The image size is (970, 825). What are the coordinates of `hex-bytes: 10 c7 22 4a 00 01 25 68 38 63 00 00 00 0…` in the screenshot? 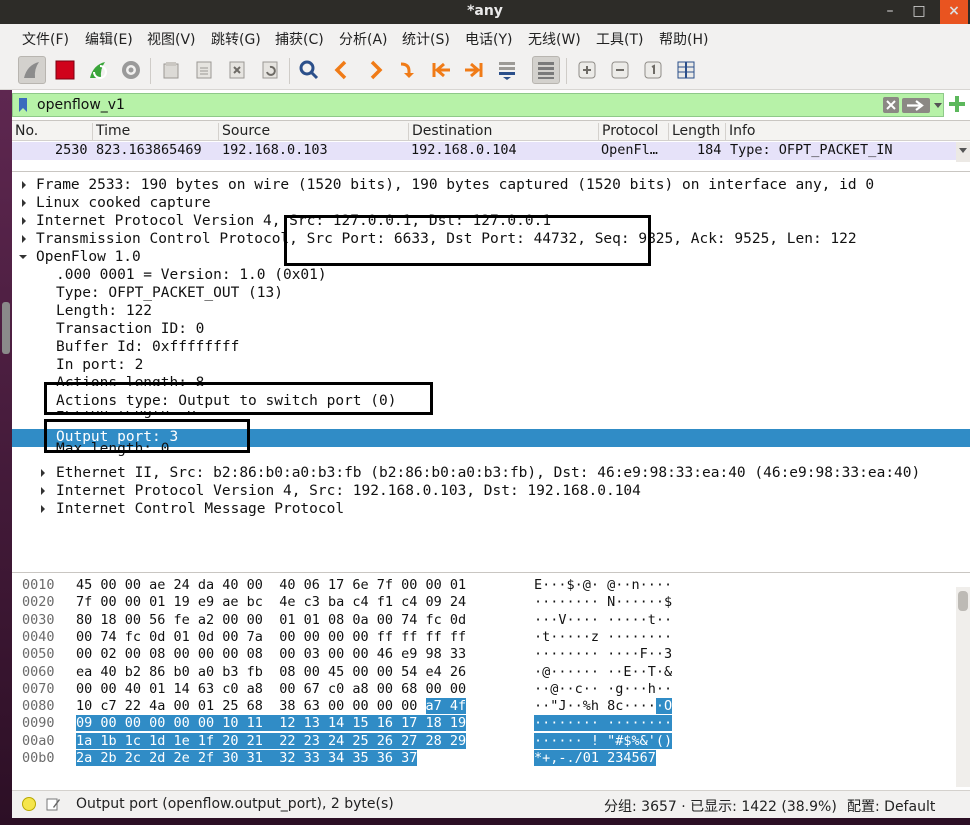 It's located at (271, 706).